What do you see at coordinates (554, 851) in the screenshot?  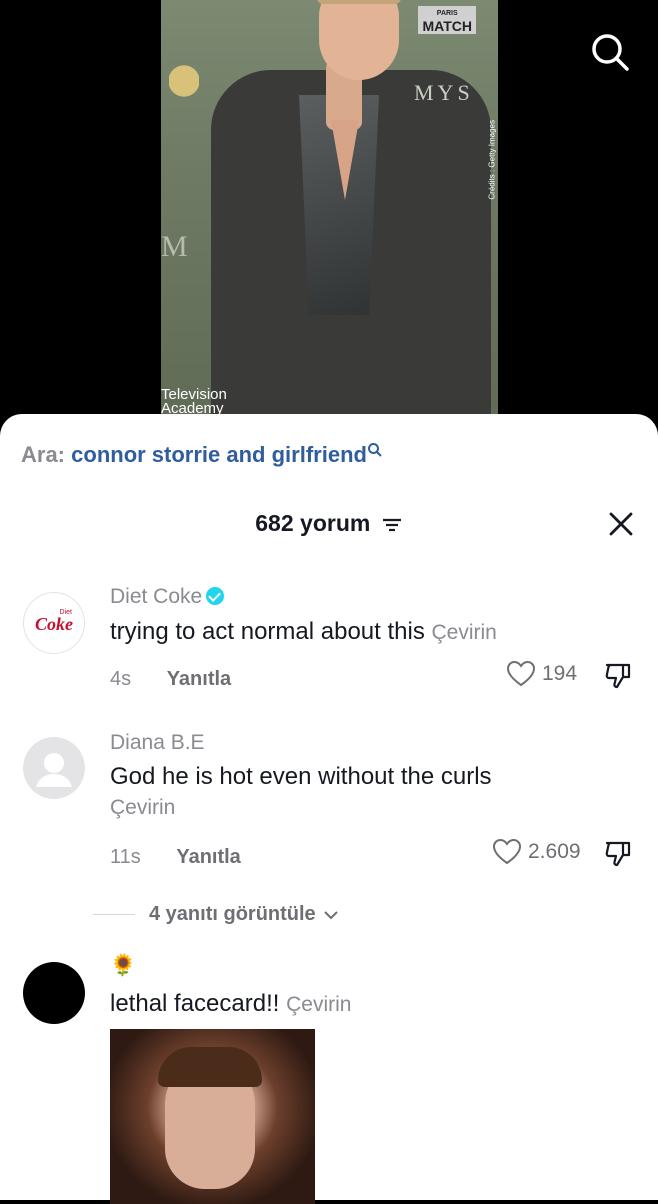 I see `like-count: 2.609` at bounding box center [554, 851].